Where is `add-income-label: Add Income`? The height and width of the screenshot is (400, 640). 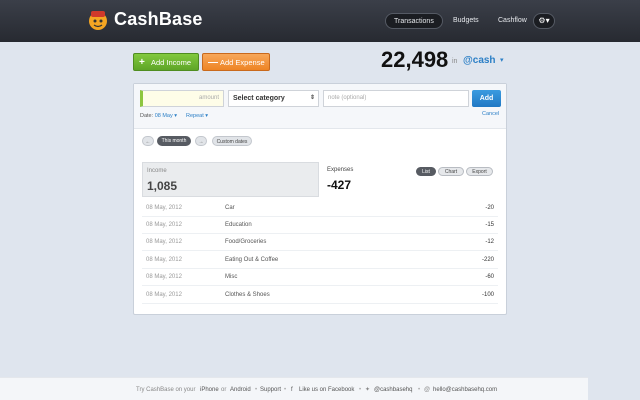
add-income-label: Add Income is located at coordinates (171, 62).